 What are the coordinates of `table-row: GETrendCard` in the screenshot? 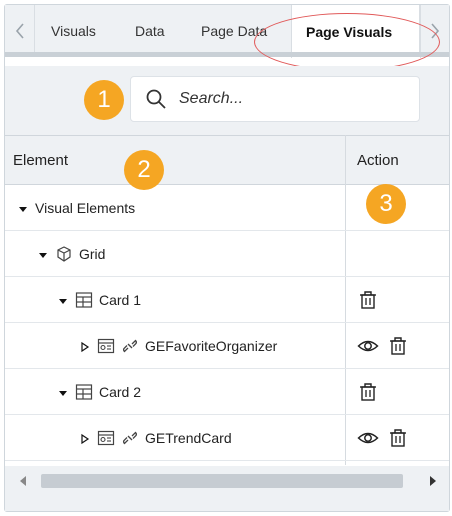 It's located at (227, 438).